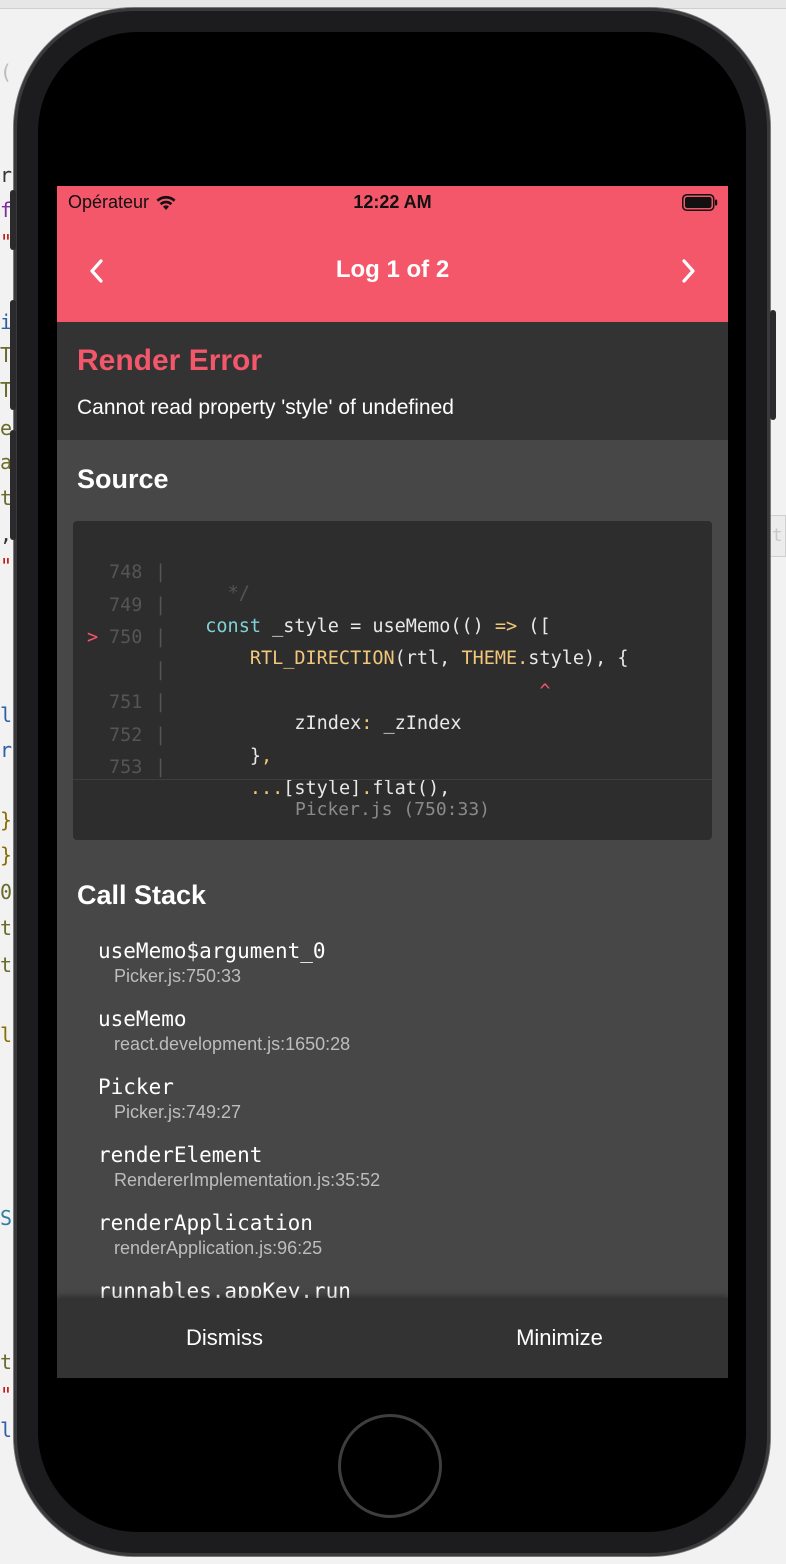 Image resolution: width=786 pixels, height=1564 pixels. What do you see at coordinates (178, 976) in the screenshot?
I see `frame-location: Picker.js:750:33` at bounding box center [178, 976].